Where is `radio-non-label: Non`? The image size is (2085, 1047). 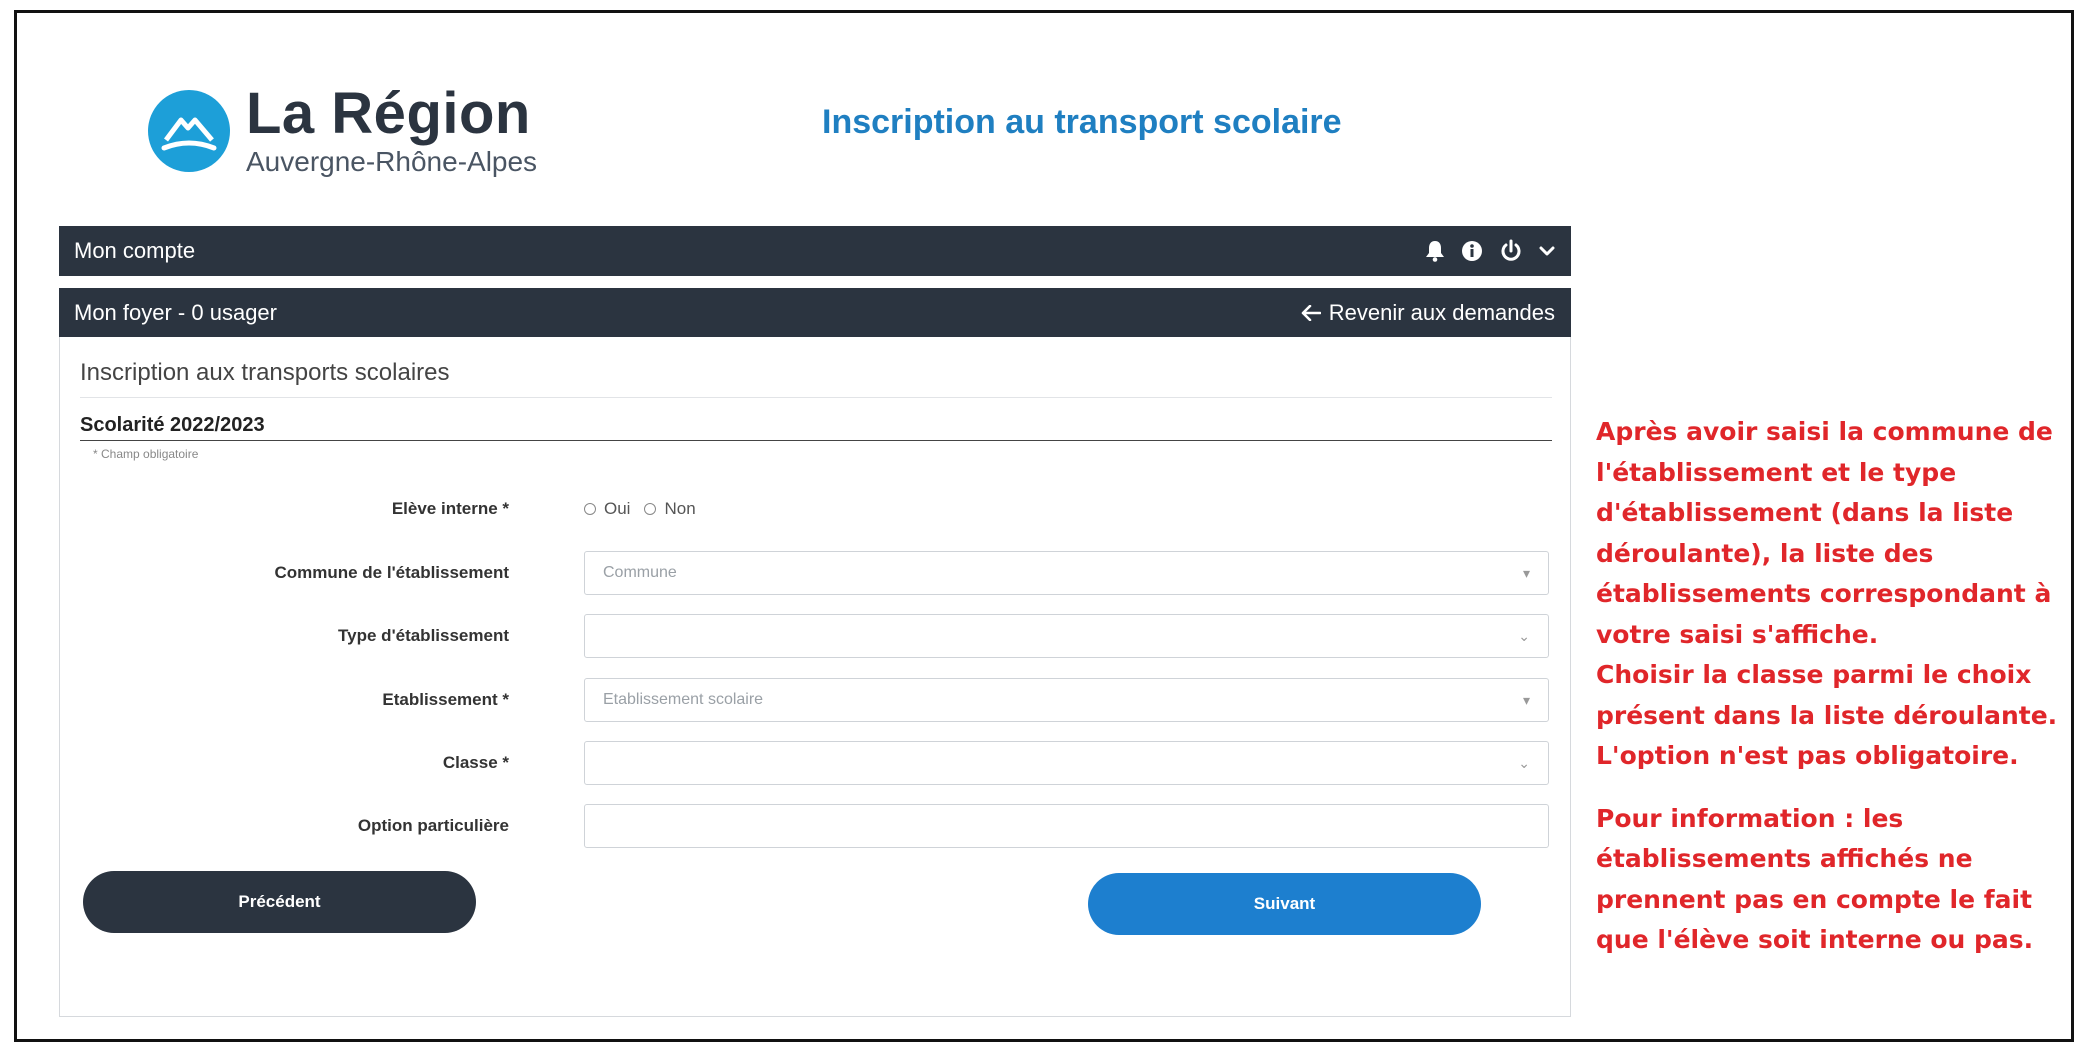
radio-non-label: Non is located at coordinates (680, 508).